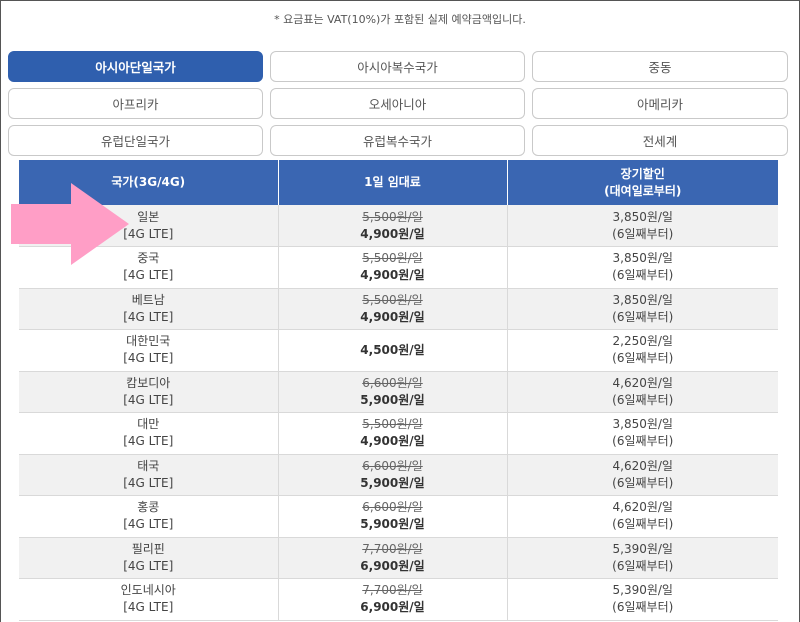 The height and width of the screenshot is (622, 800). I want to click on country-cell: 태국 [4G LTE], so click(149, 475).